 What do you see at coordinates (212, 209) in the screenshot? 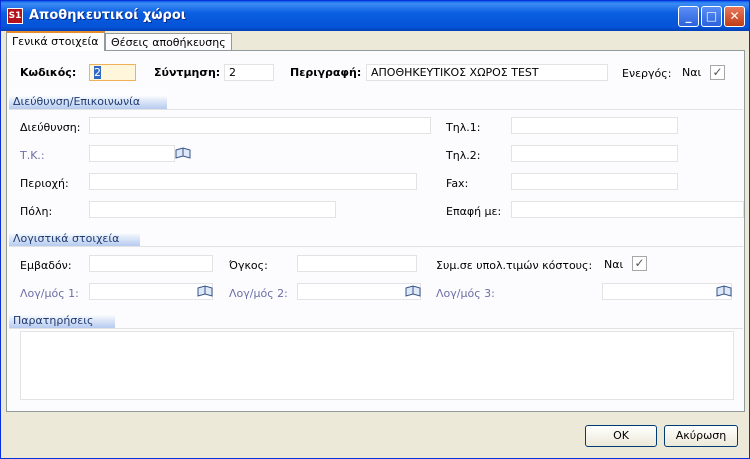
I see `city-field` at bounding box center [212, 209].